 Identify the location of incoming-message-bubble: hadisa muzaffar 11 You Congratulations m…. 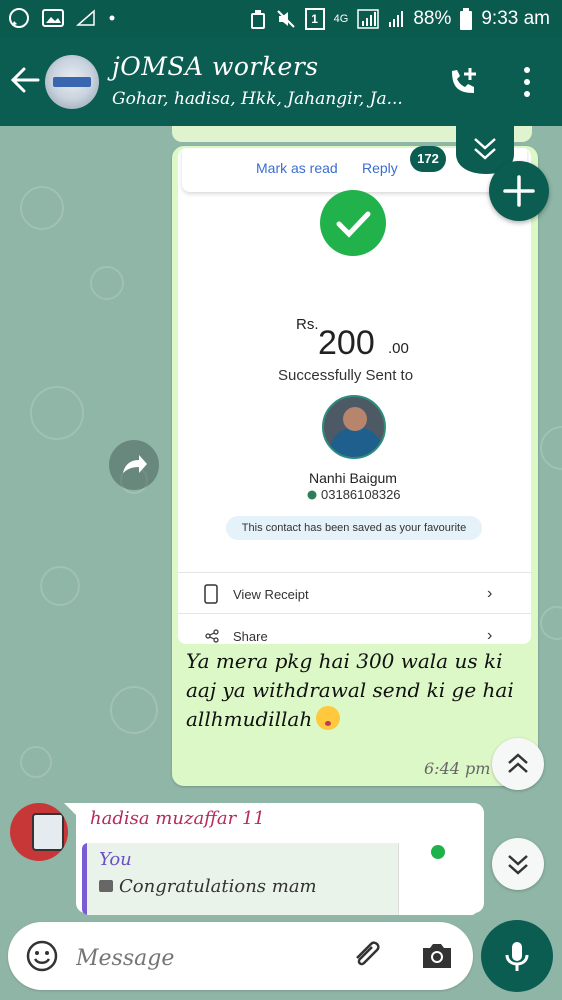
(274, 859).